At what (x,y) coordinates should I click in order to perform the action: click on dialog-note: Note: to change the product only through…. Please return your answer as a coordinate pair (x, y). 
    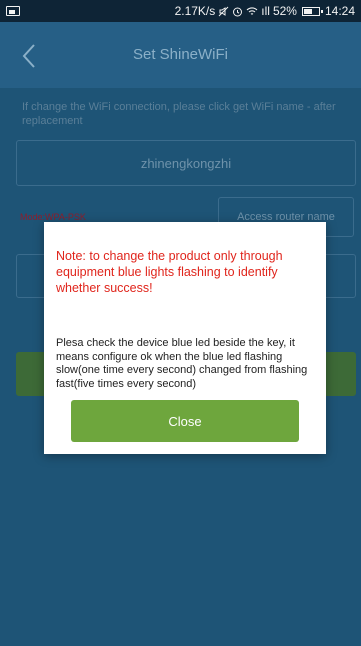
    Looking at the image, I should click on (169, 272).